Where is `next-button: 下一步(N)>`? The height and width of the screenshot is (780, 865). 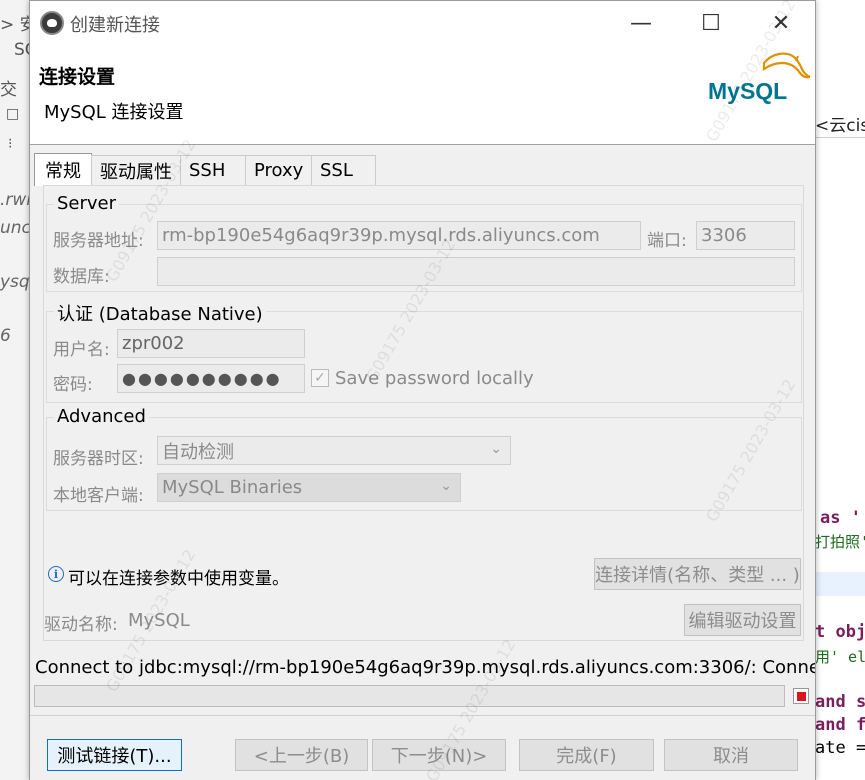 next-button: 下一步(N)> is located at coordinates (439, 755).